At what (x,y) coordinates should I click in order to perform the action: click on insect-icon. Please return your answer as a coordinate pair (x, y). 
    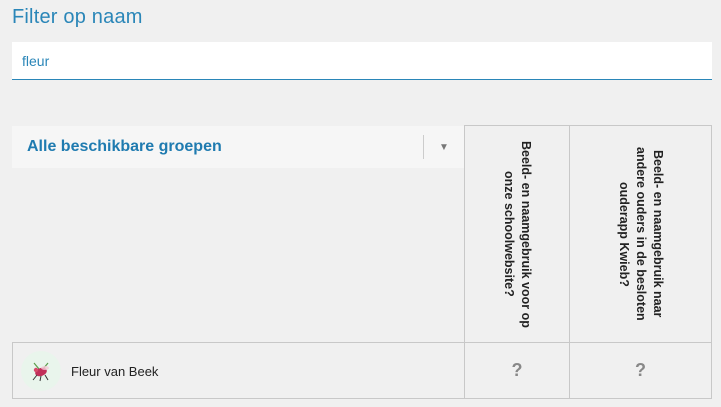
    Looking at the image, I should click on (40, 372).